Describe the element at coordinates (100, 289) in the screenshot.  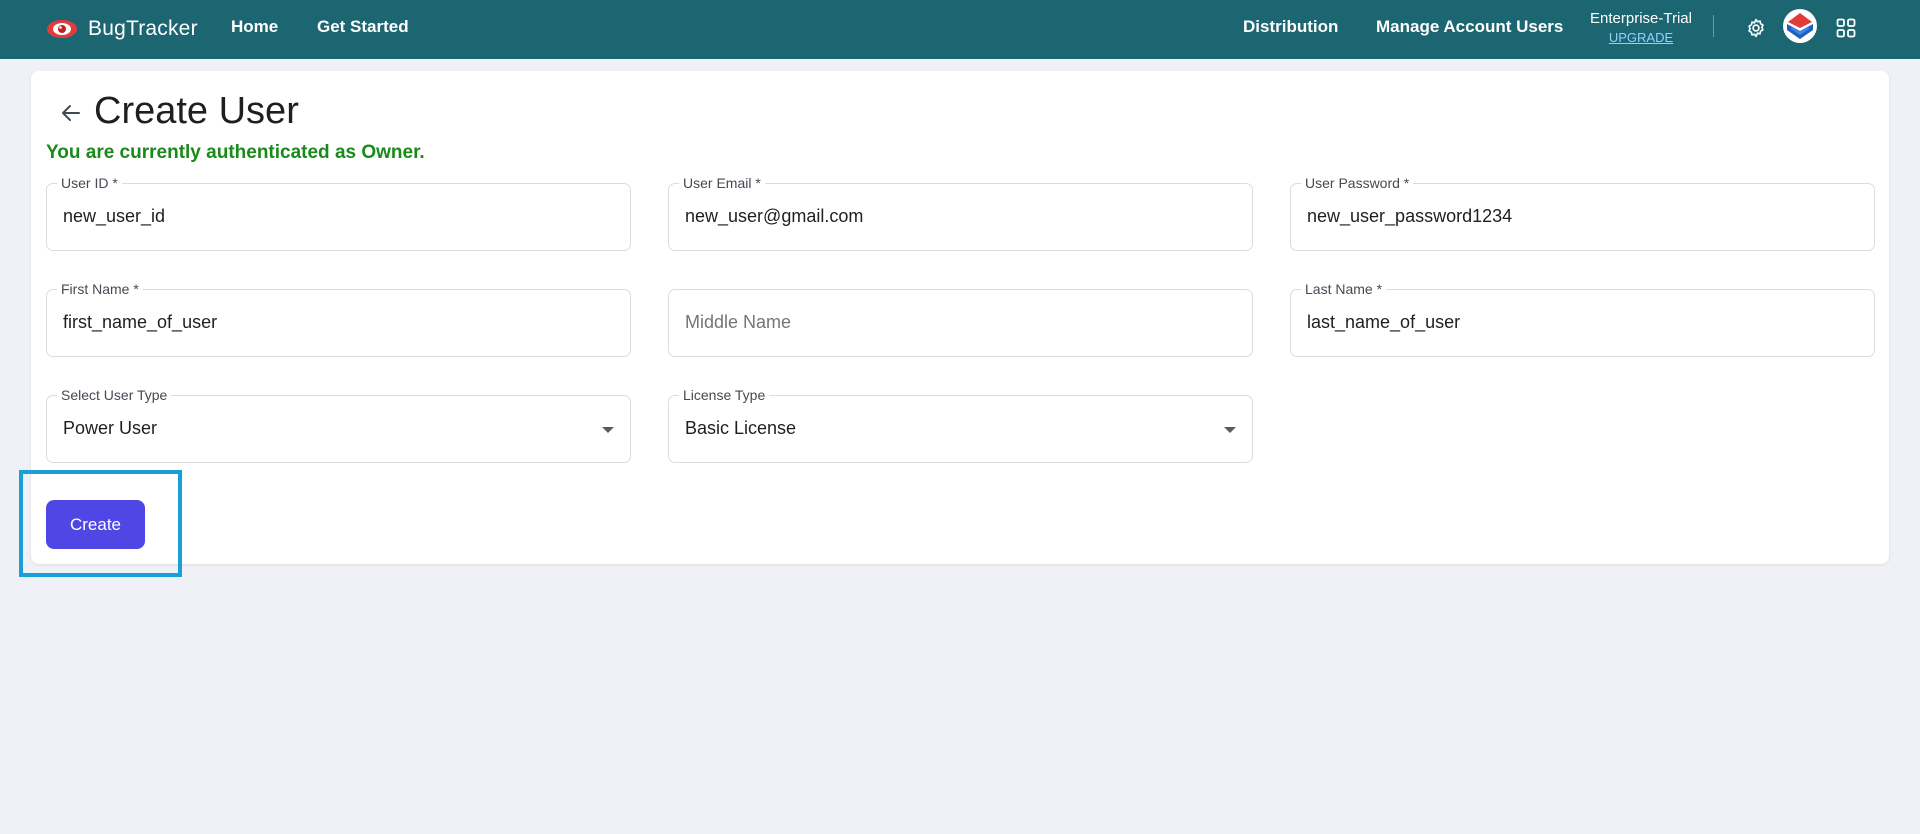
I see `first-name-label: First Name *` at that location.